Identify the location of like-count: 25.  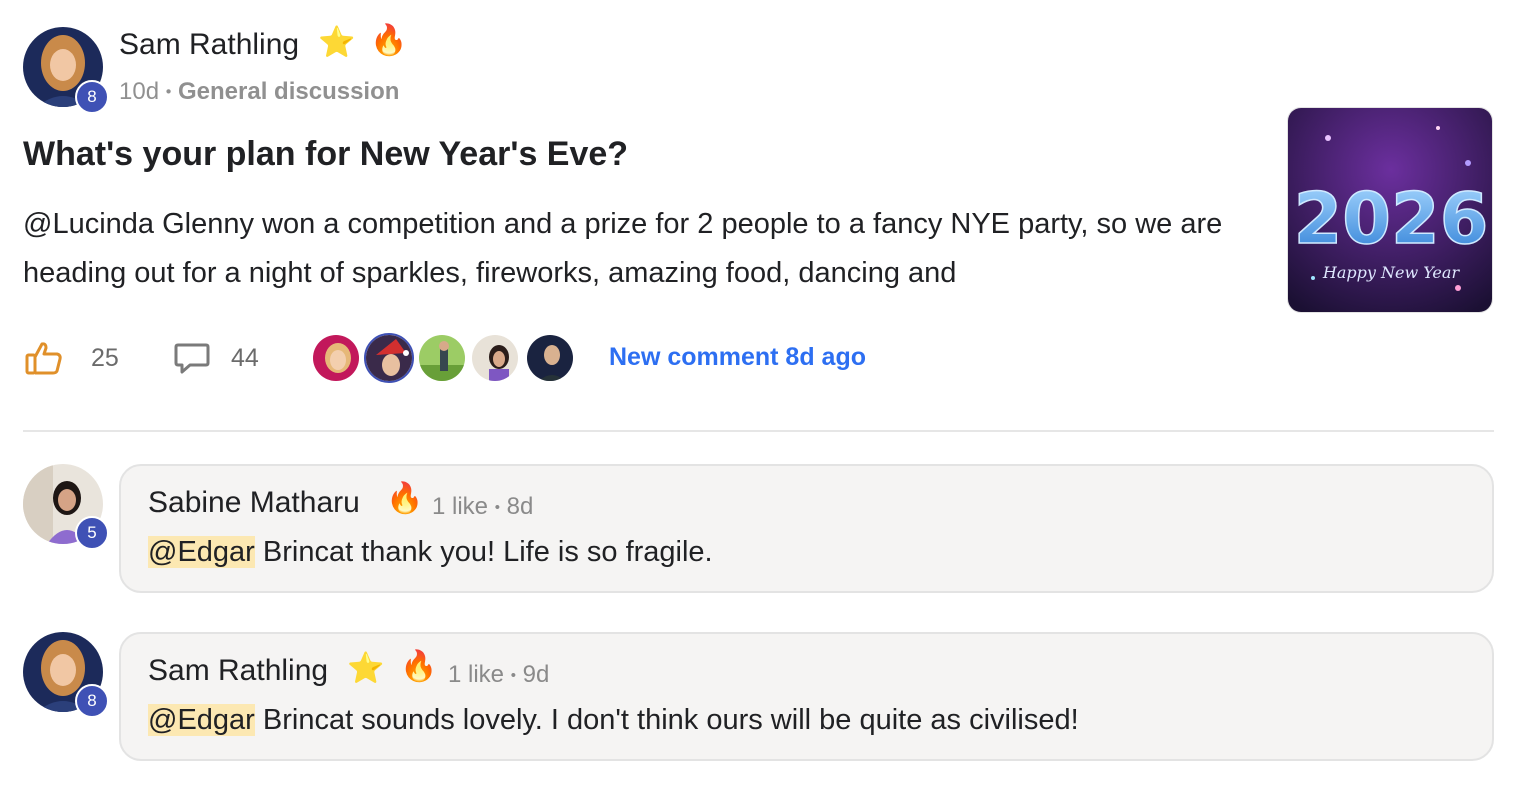
(105, 358).